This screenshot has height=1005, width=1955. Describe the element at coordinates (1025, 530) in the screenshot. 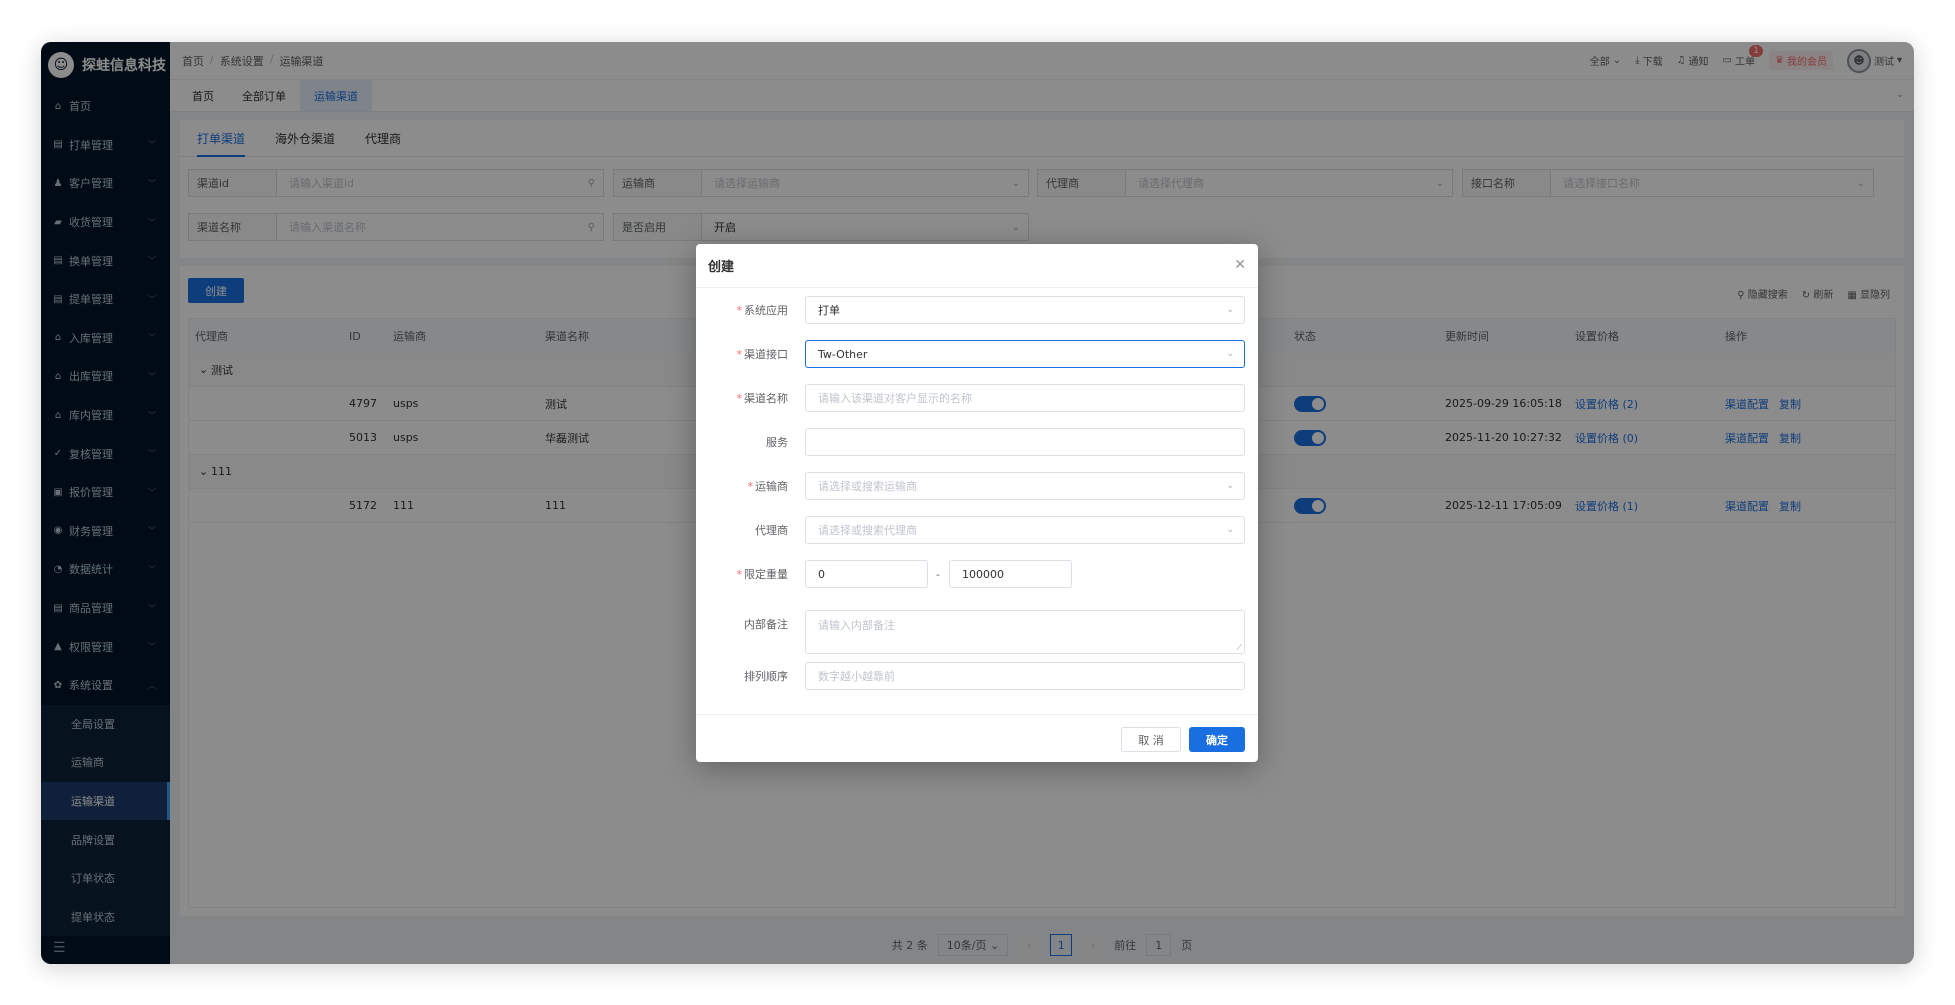

I see `agent-select: 请选择或搜索代理商 ⌄` at that location.